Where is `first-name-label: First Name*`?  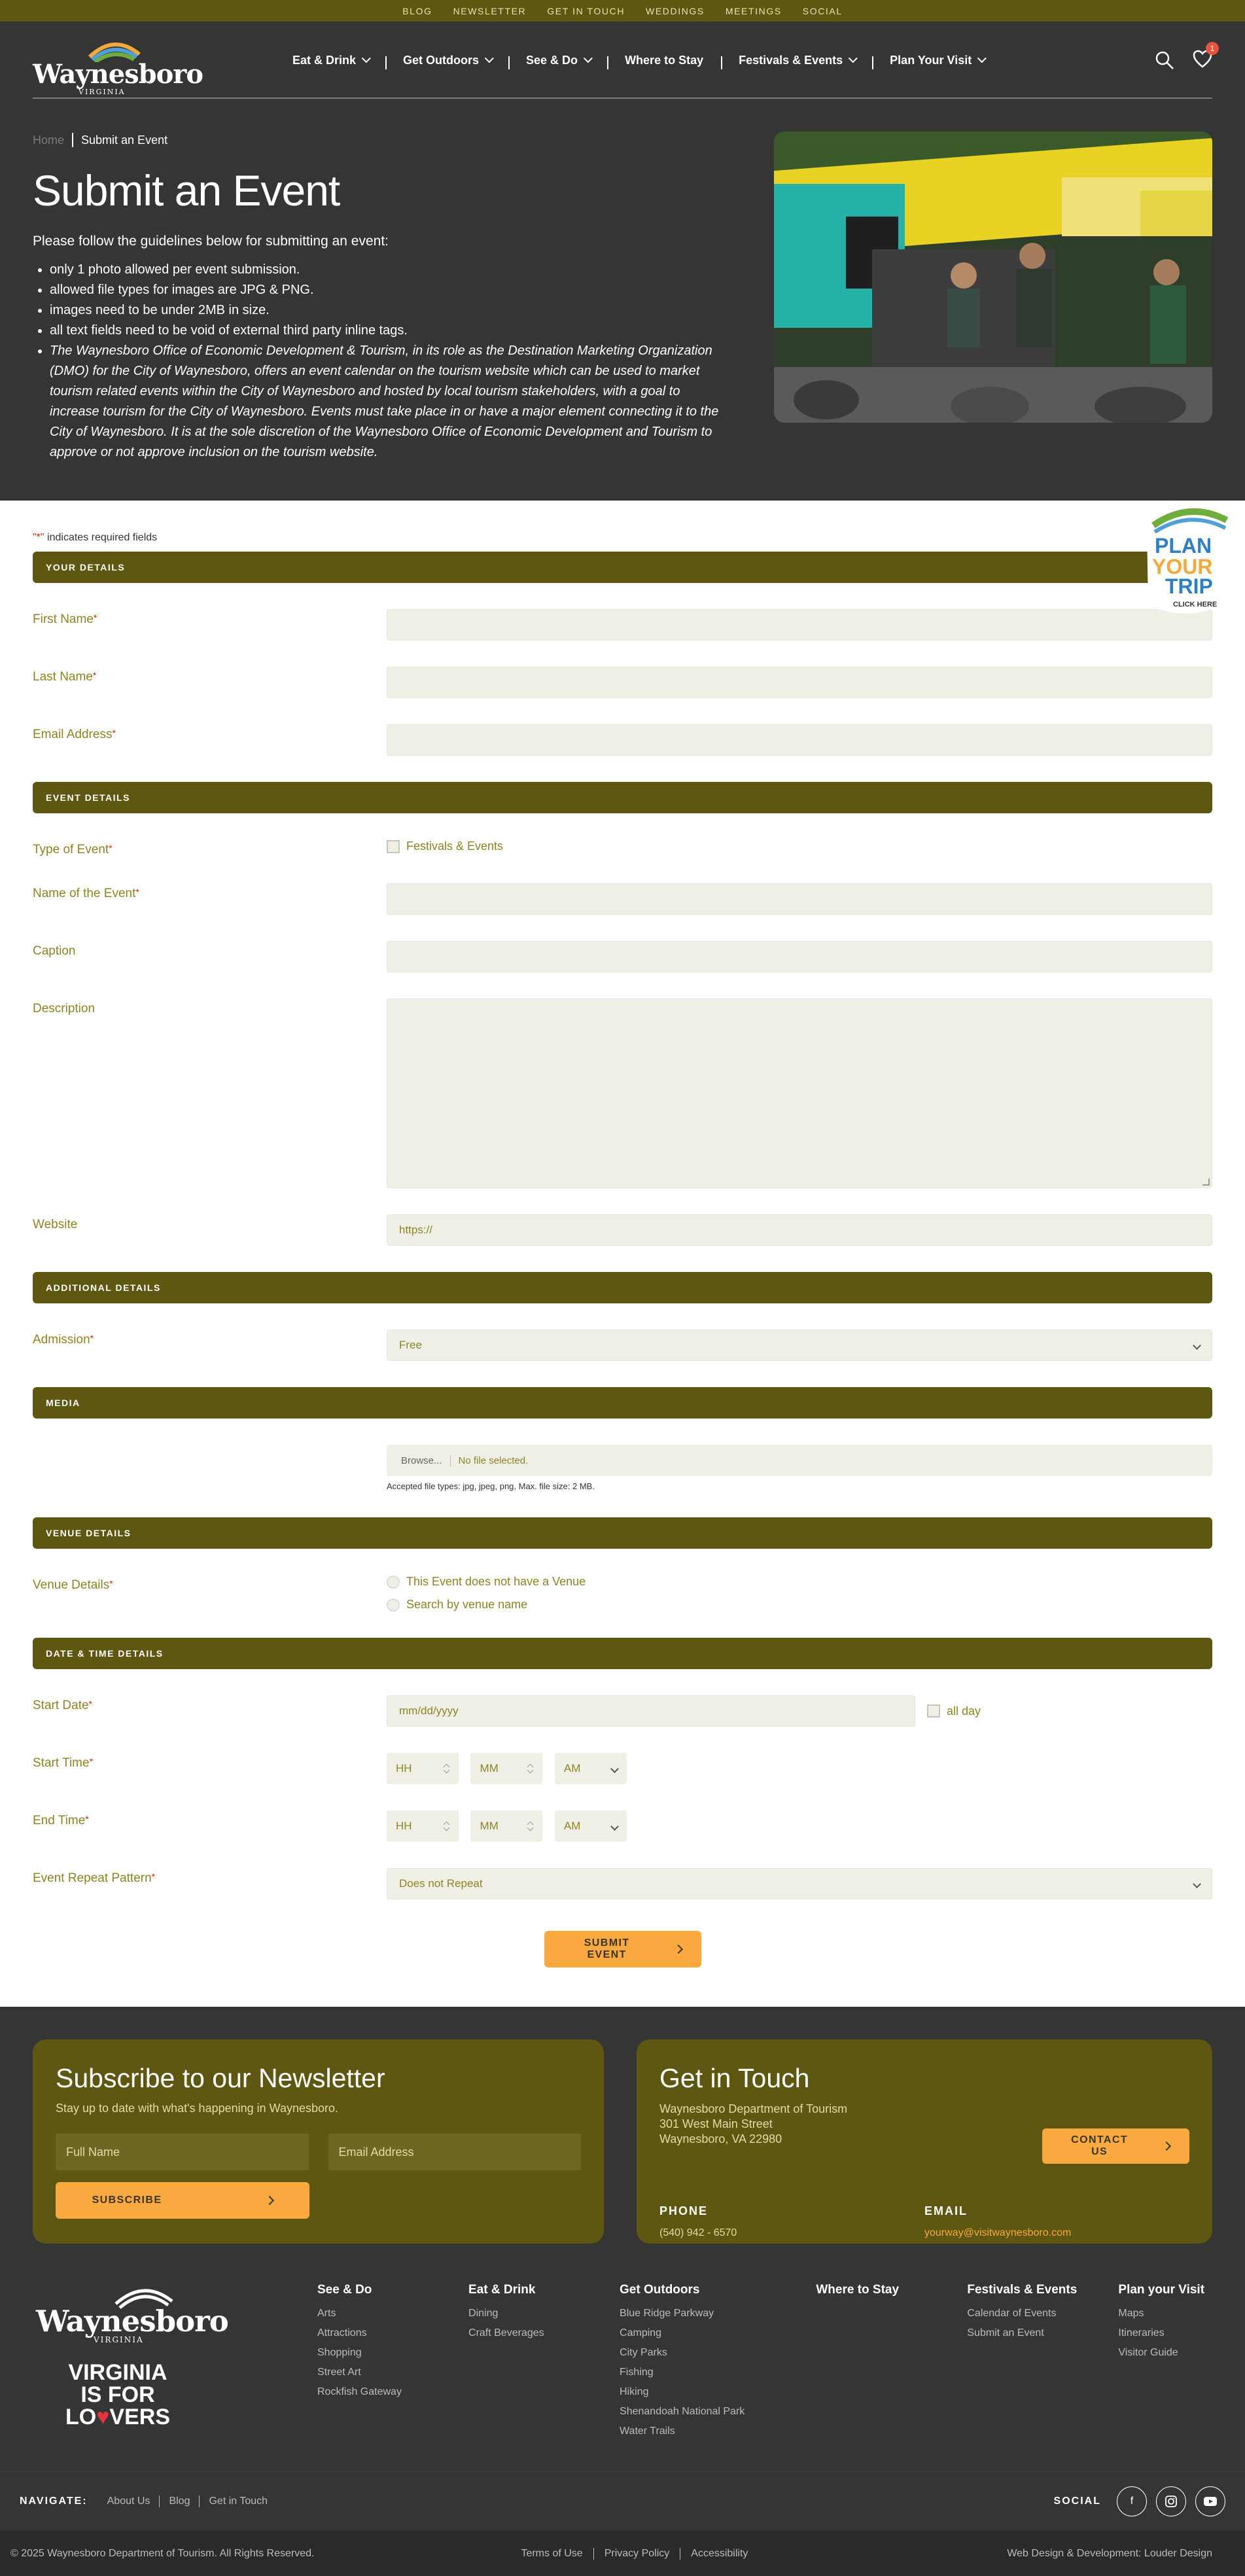
first-name-label: First Name* is located at coordinates (65, 619).